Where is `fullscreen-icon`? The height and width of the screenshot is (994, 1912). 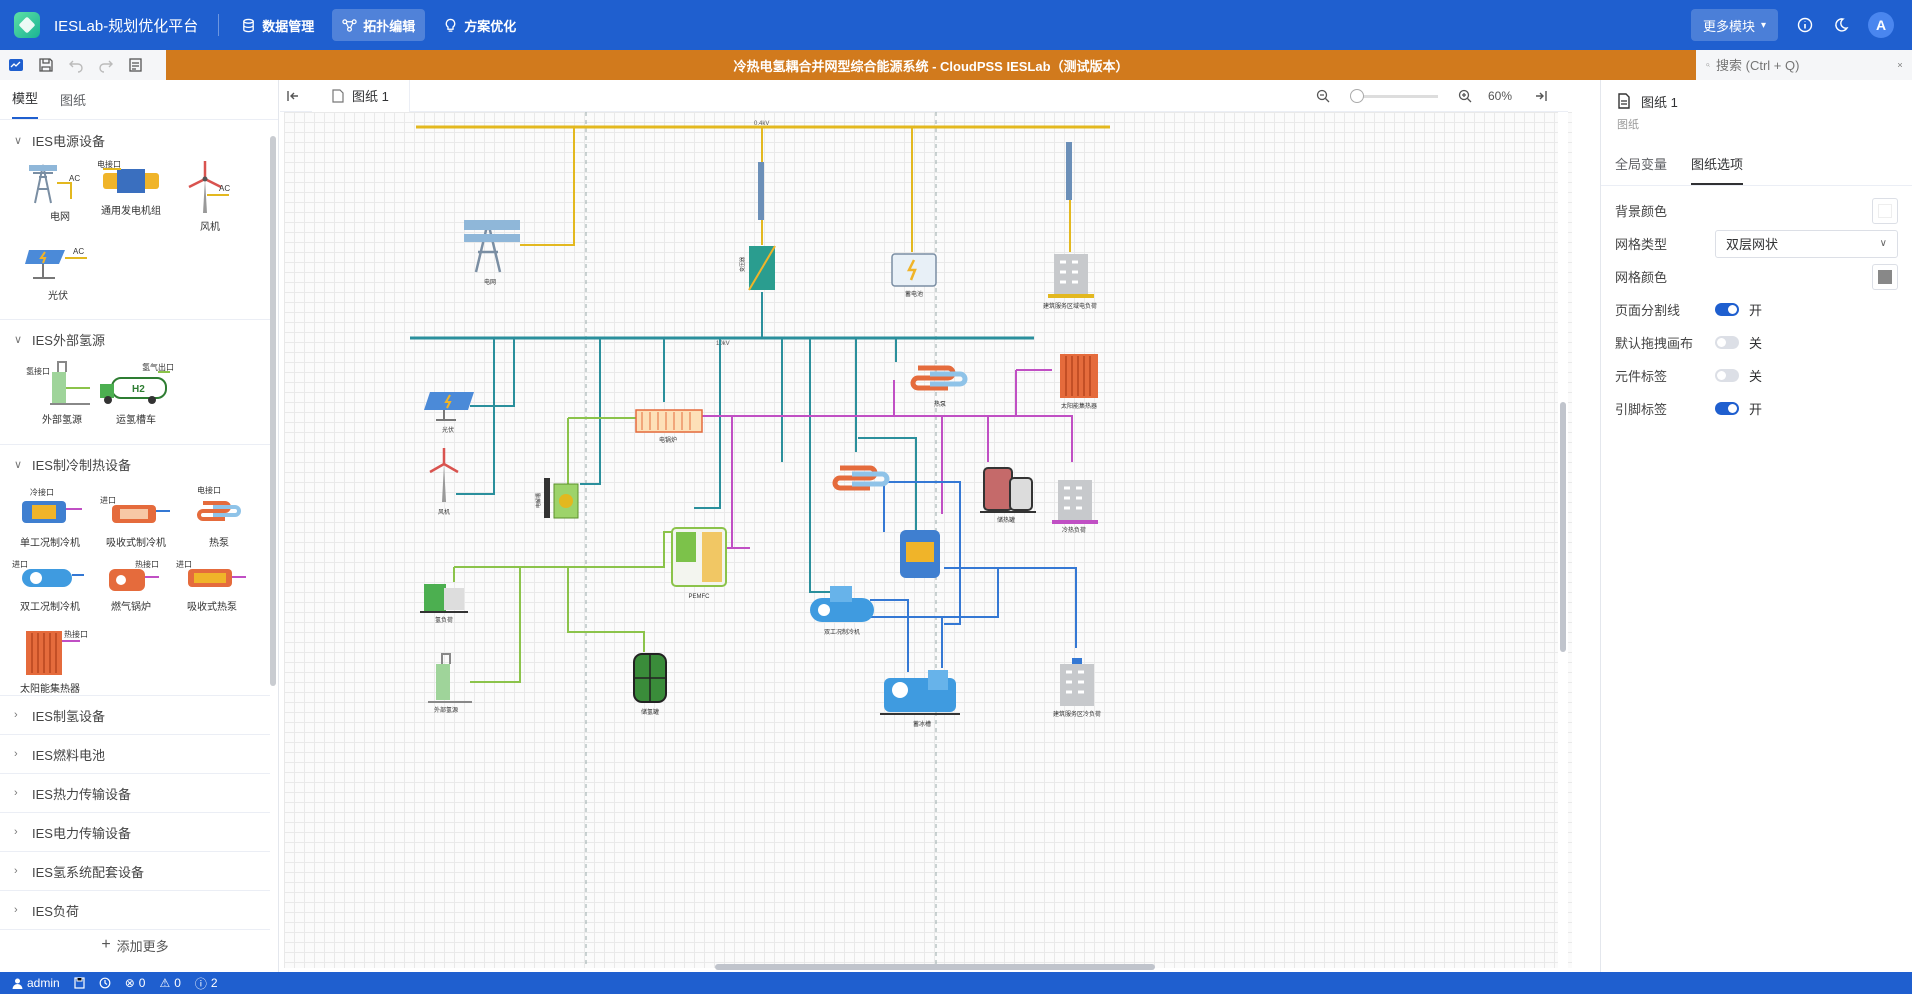 fullscreen-icon is located at coordinates (1900, 65).